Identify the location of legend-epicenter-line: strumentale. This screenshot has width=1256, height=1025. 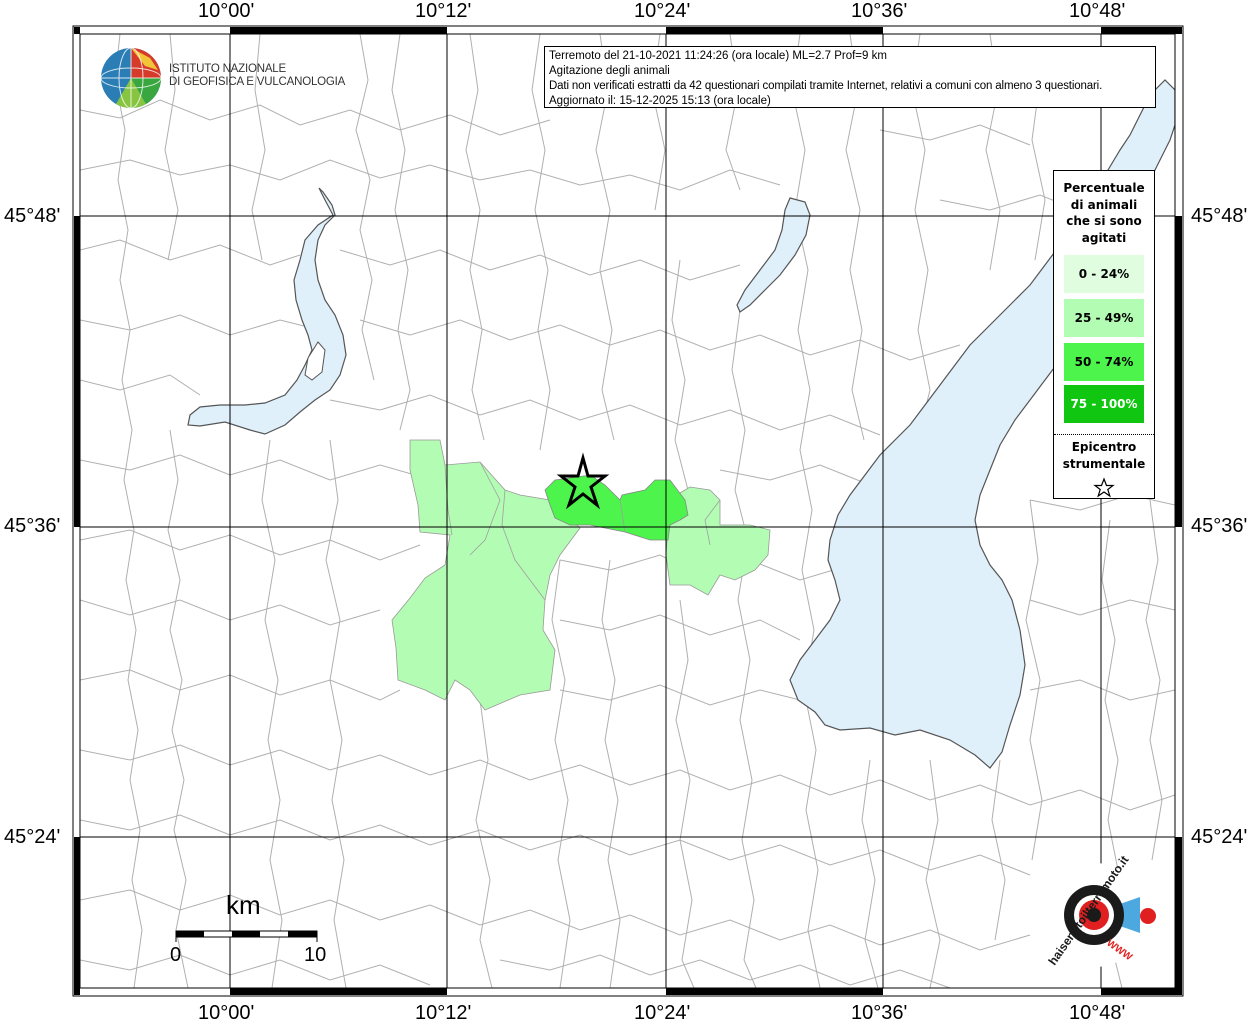
(1104, 464).